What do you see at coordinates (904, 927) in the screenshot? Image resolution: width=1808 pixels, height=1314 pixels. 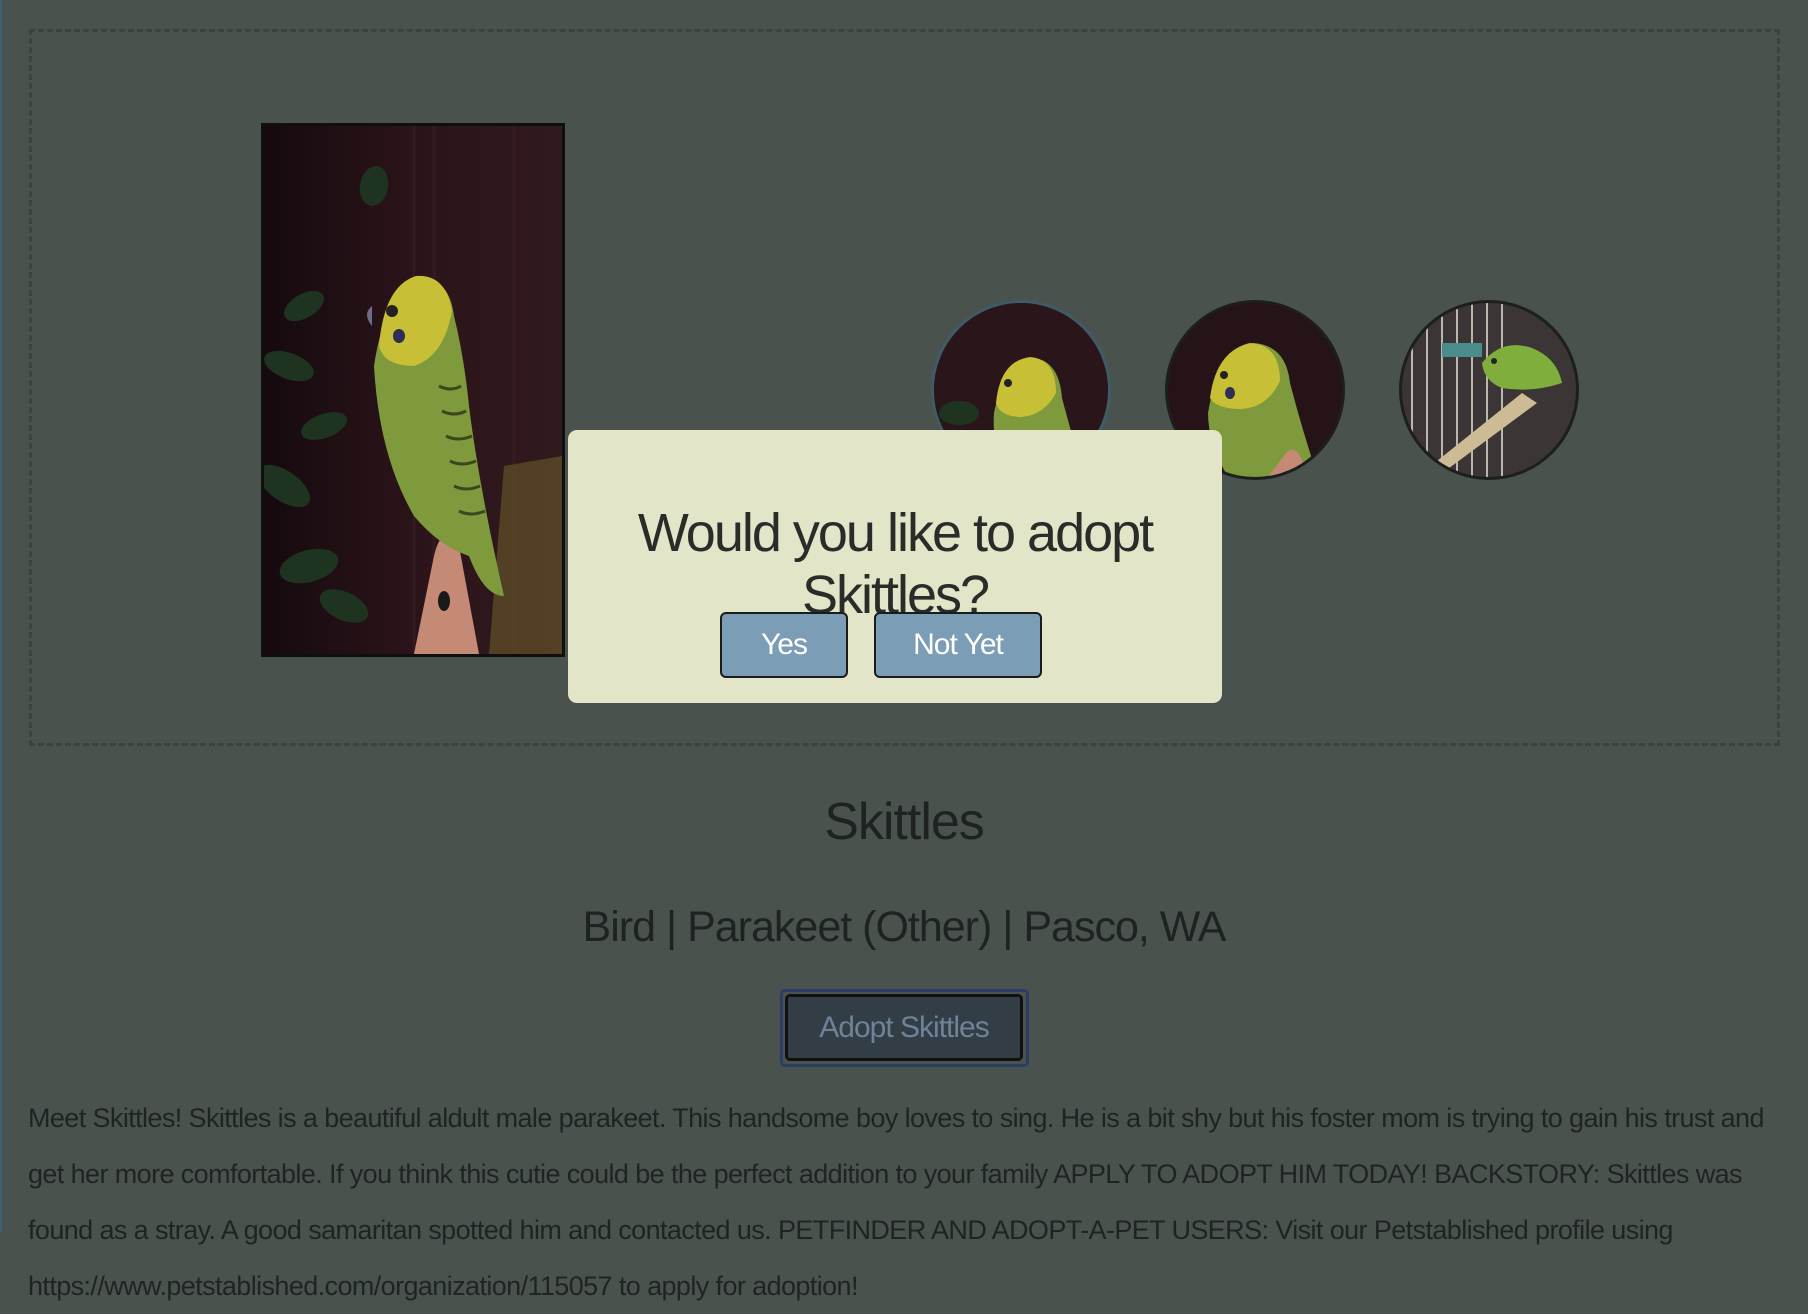 I see `pet-details: Bird | Parakeet (Other) | Pasco, WA` at bounding box center [904, 927].